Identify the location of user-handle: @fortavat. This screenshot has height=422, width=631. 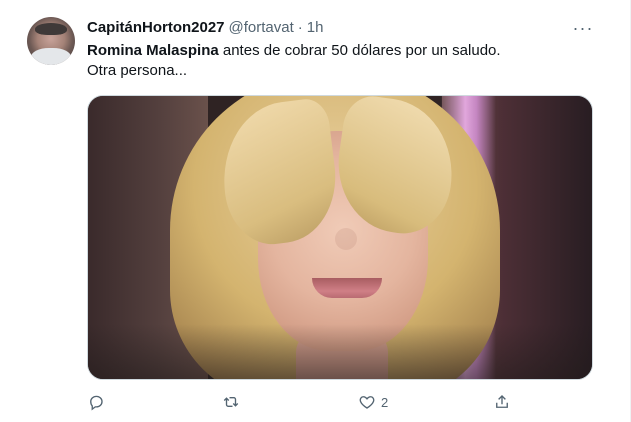
(261, 28).